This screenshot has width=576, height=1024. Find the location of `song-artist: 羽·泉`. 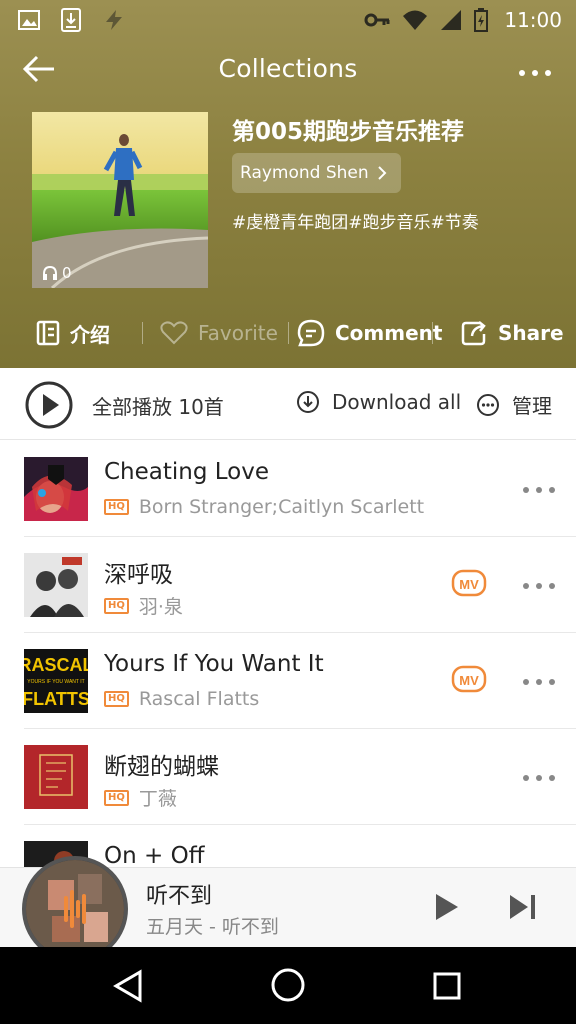

song-artist: 羽·泉 is located at coordinates (160, 607).